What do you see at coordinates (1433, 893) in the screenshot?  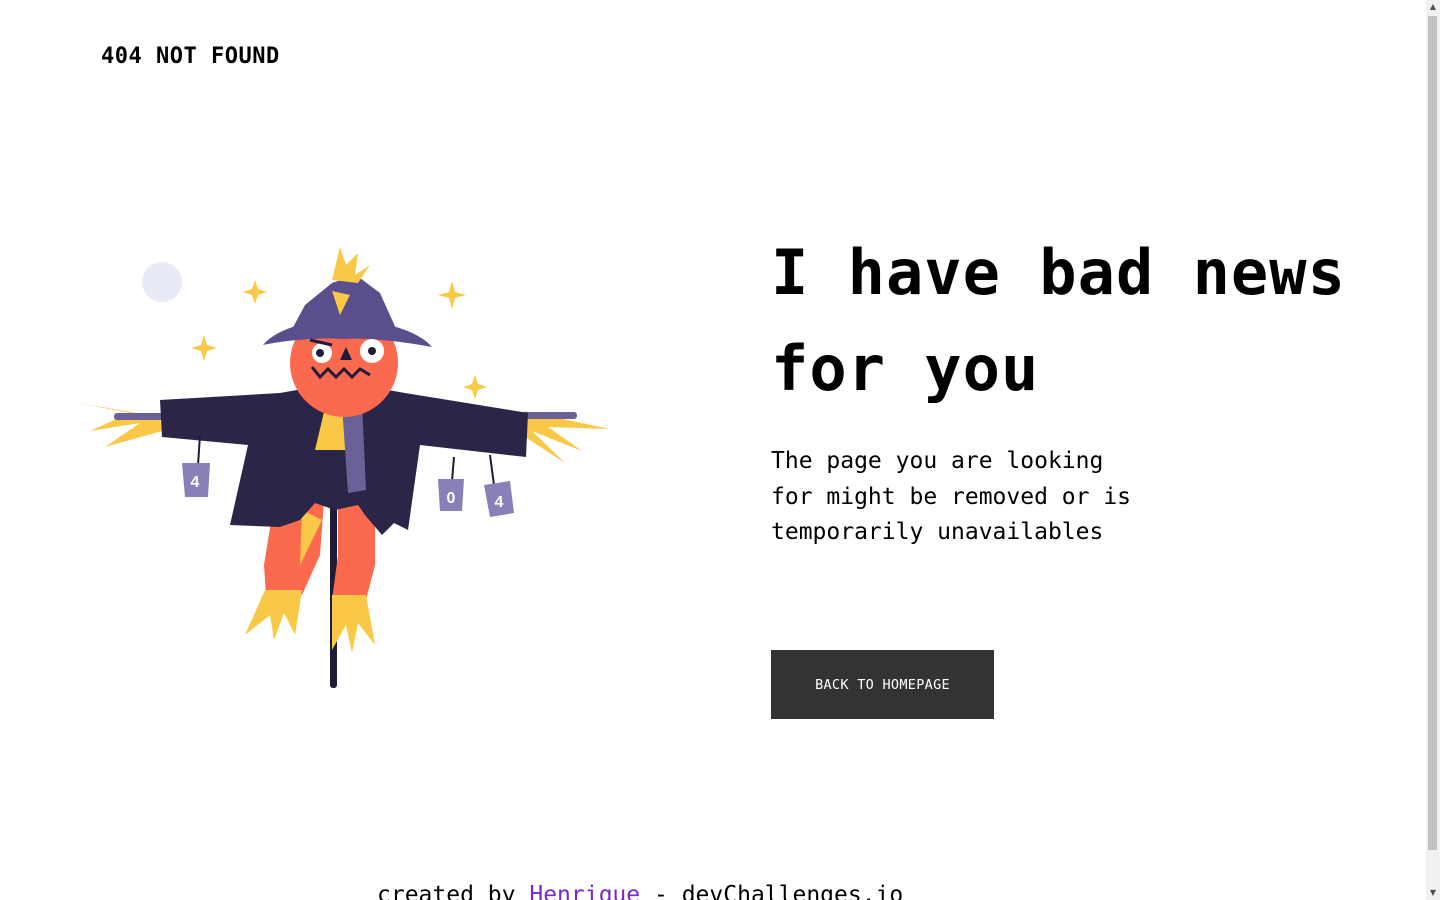 I see `scroll-down-icon: ▼` at bounding box center [1433, 893].